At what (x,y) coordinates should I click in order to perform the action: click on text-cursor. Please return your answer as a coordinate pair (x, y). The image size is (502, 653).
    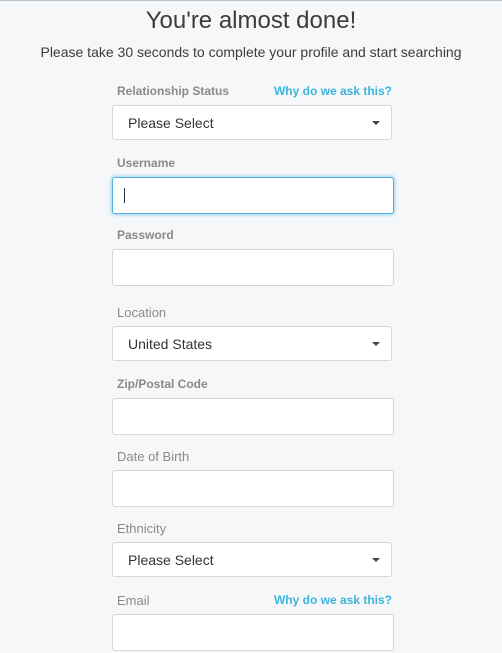
    Looking at the image, I should click on (124, 195).